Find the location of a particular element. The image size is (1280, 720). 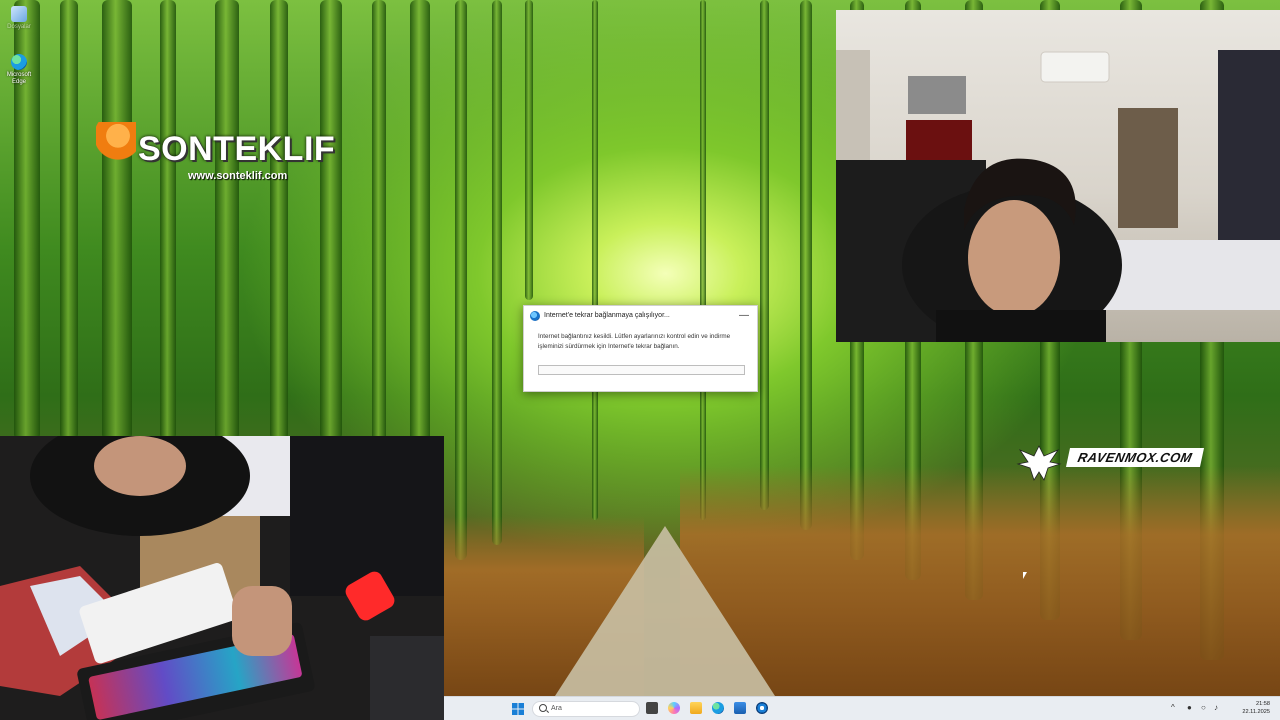

brand-url: www.sonteklif.com is located at coordinates (238, 176).